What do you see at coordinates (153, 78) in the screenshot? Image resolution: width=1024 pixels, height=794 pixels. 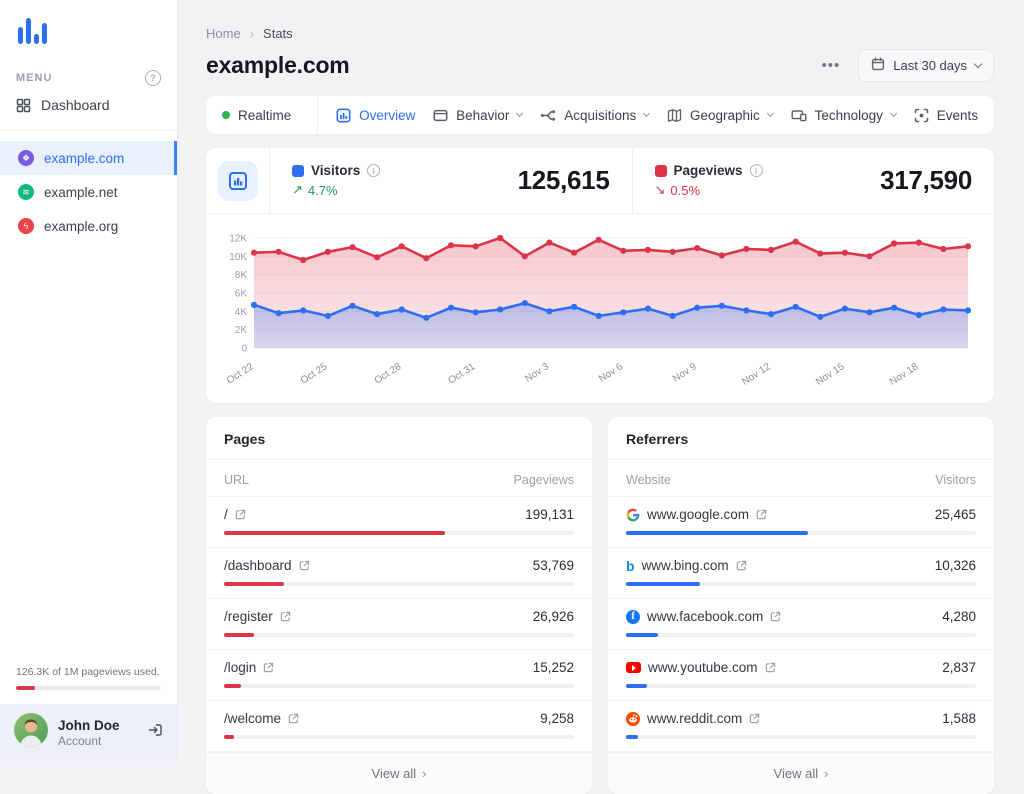 I see `sidebar-toggle-icon: ?` at bounding box center [153, 78].